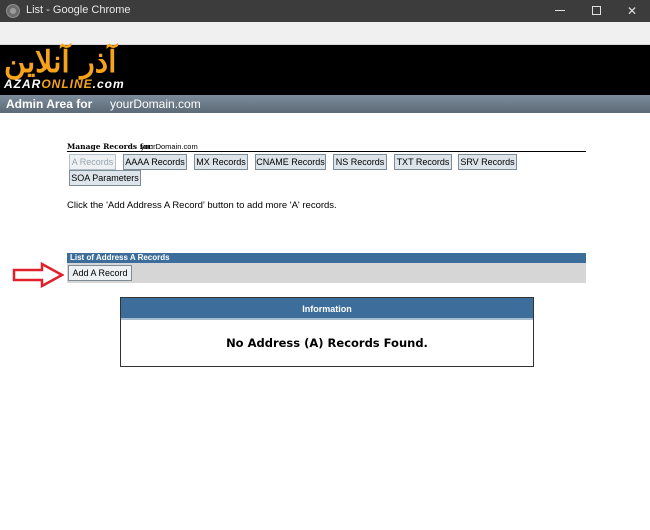  I want to click on tab-aaaa-records: AAAA Records, so click(155, 162).